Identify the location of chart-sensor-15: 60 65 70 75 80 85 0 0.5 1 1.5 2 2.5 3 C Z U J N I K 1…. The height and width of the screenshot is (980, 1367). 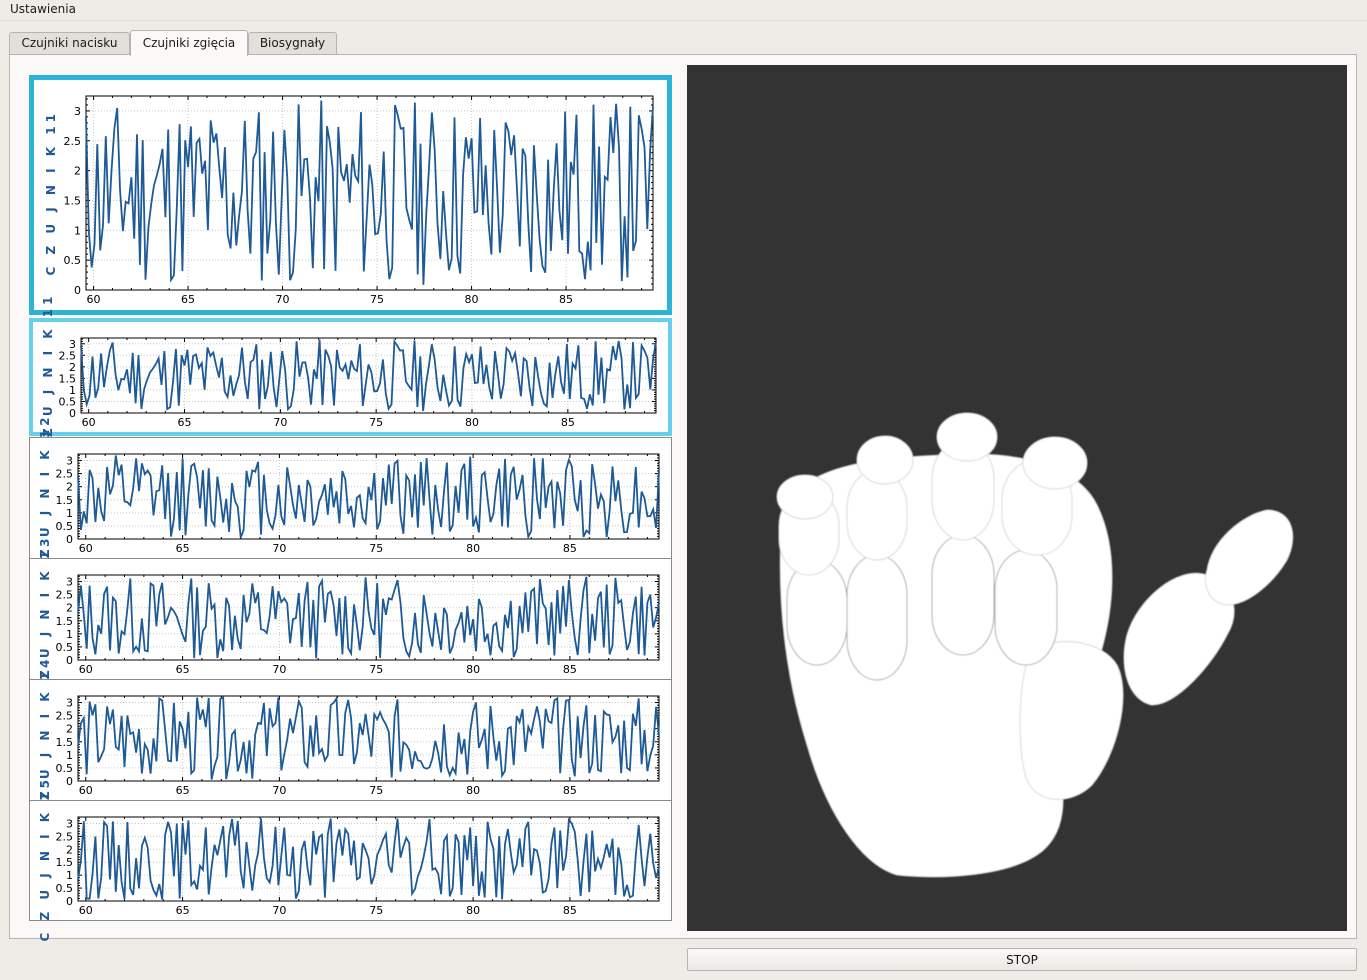
(350, 859).